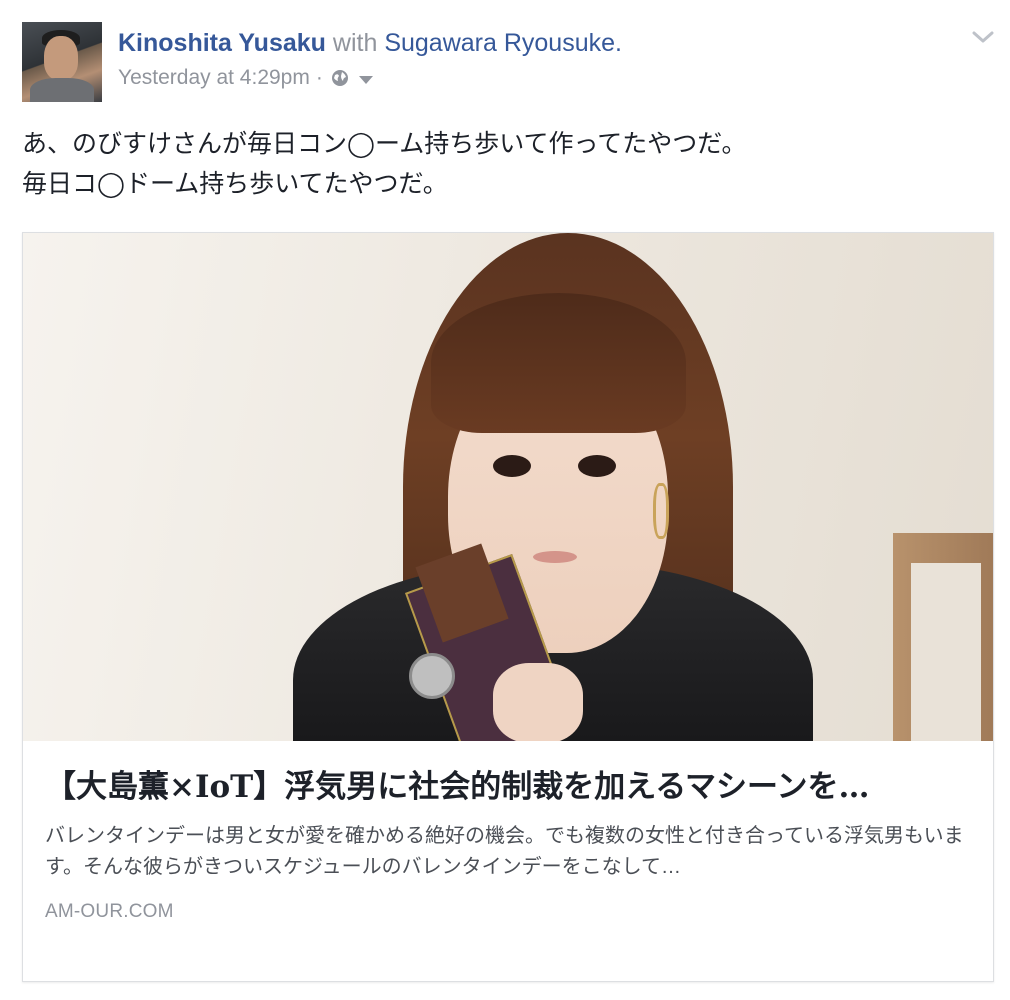  I want to click on with-label: with, so click(355, 43).